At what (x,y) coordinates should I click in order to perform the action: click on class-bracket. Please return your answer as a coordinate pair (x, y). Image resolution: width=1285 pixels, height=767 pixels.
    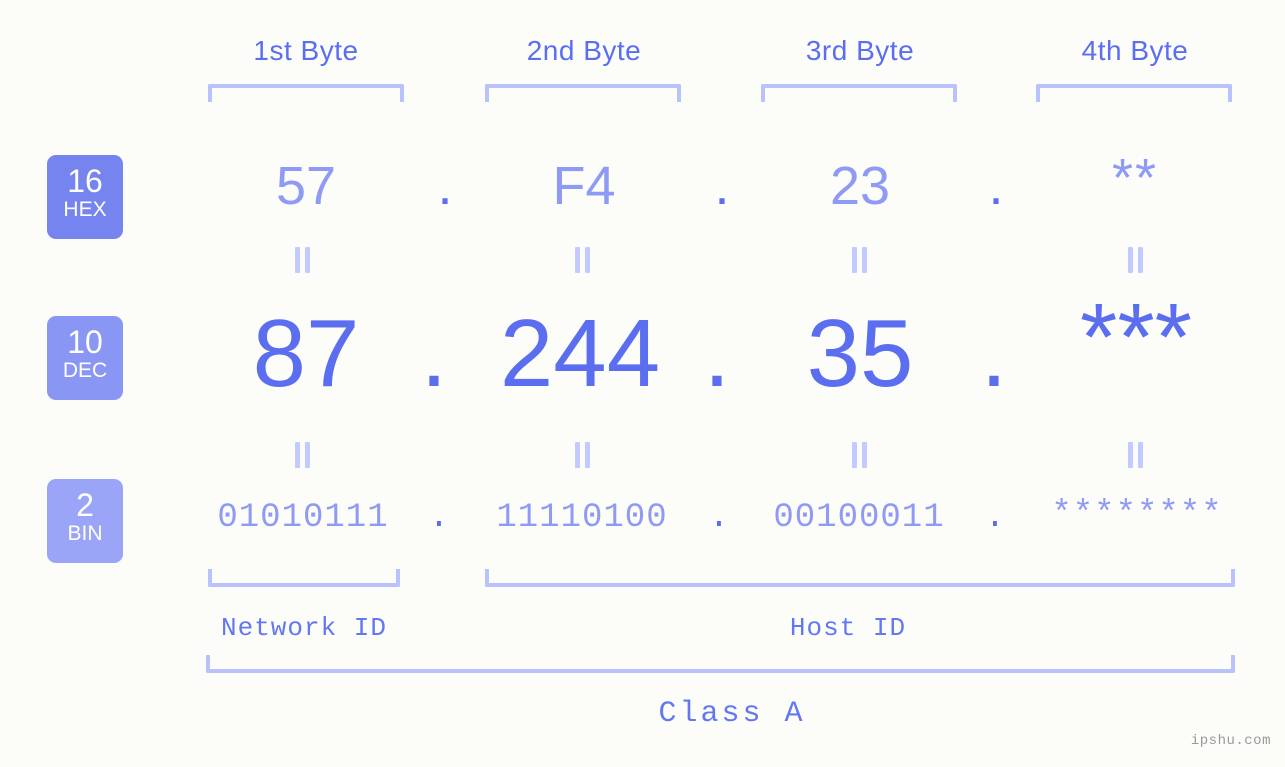
    Looking at the image, I should click on (720, 664).